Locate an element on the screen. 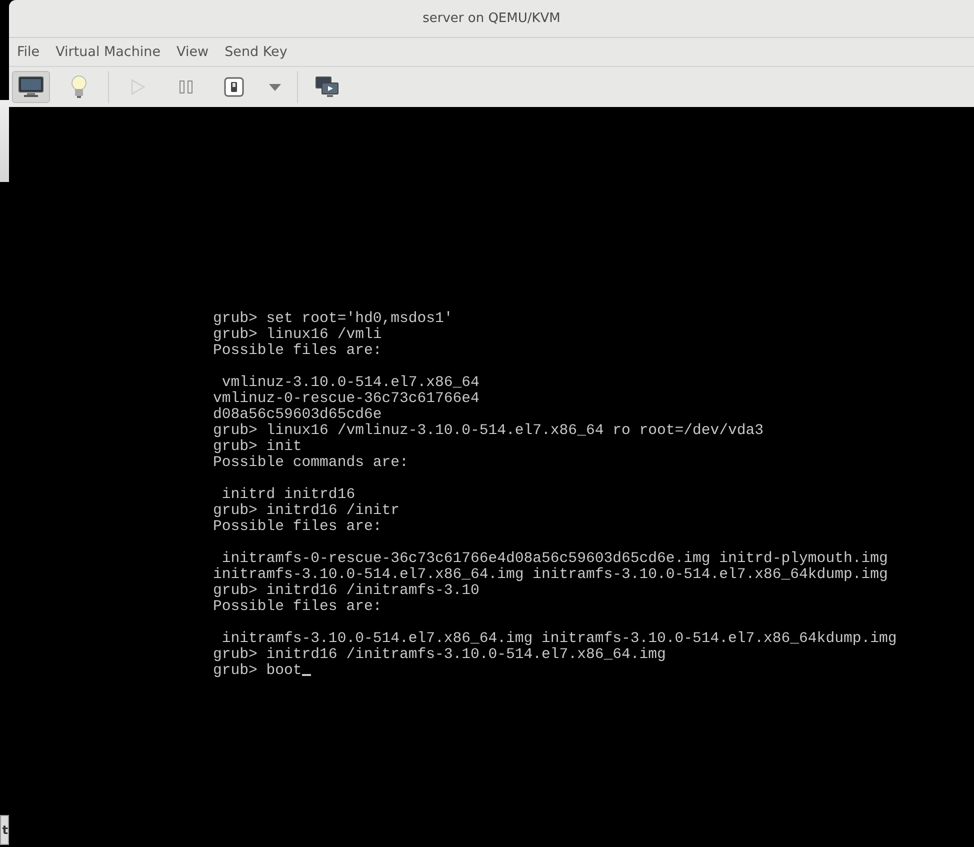 Image resolution: width=974 pixels, height=847 pixels. toolbar-button is located at coordinates (31, 87).